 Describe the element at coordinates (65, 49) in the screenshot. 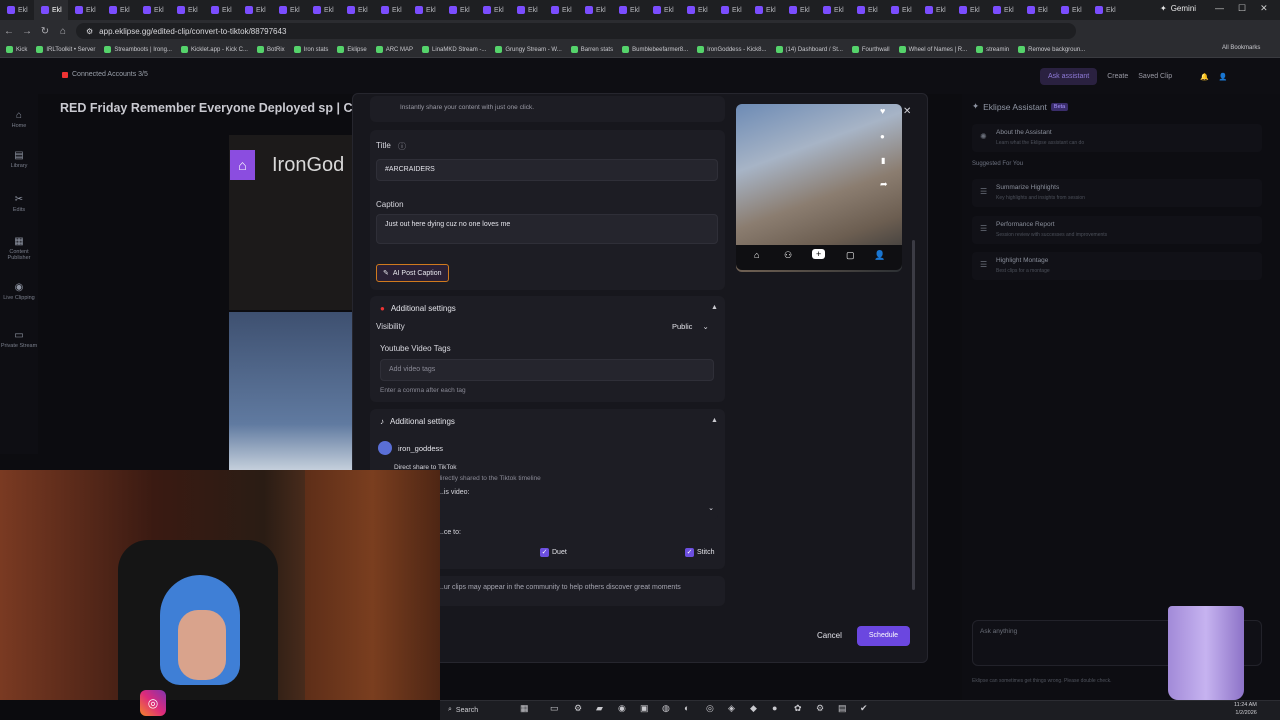

I see `bookmark-item: IRLToolkit • Server` at that location.